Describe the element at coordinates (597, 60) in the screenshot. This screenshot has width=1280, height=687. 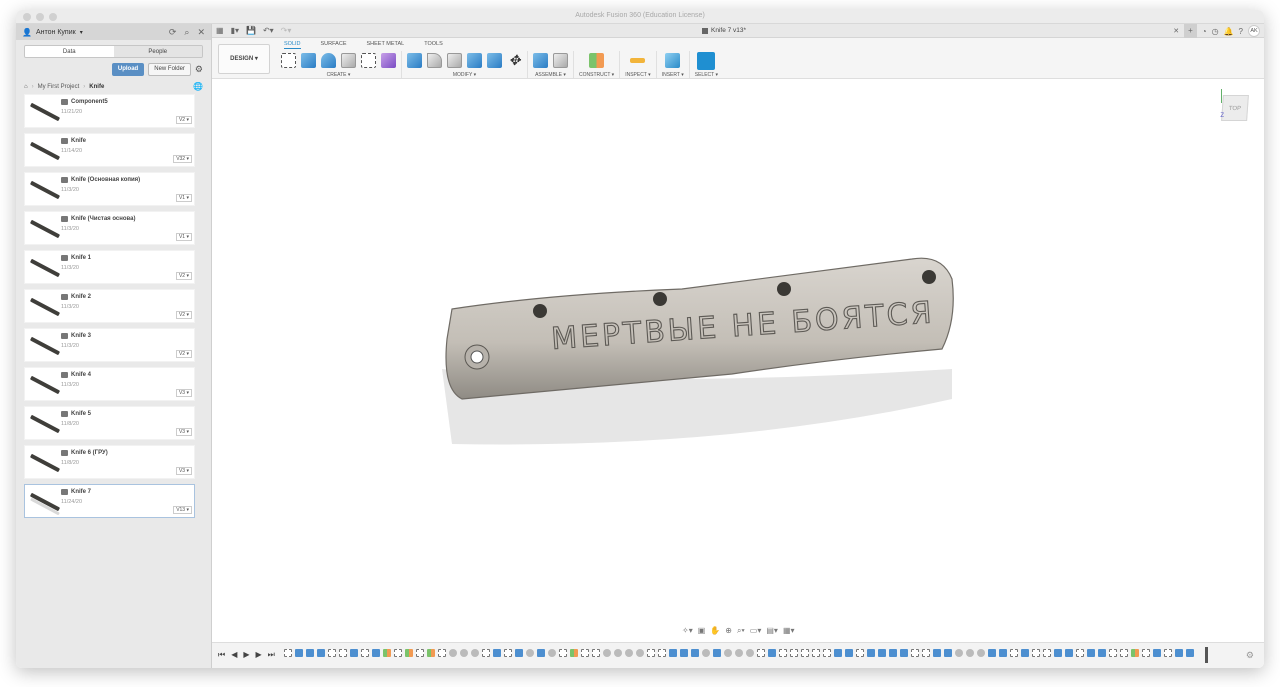
I see `offset-plane-icon` at that location.